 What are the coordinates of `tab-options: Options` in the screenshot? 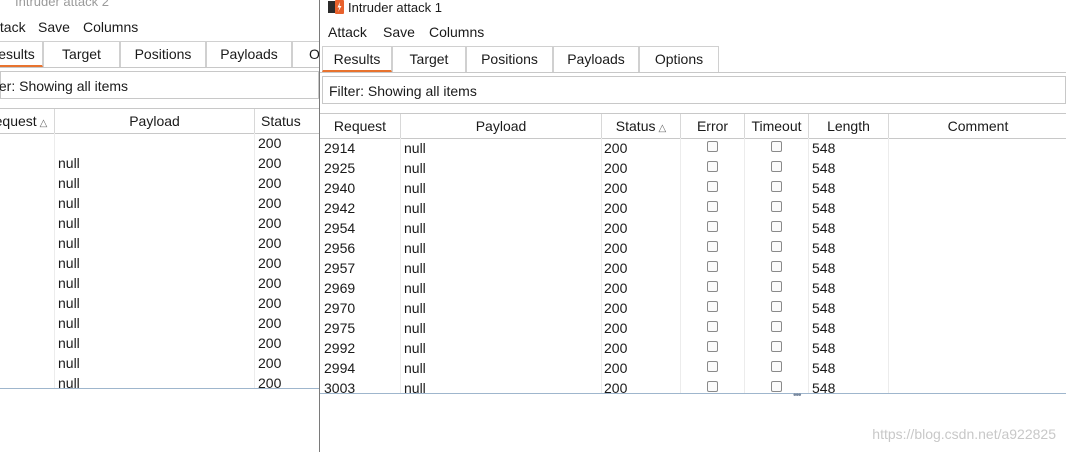 It's located at (679, 59).